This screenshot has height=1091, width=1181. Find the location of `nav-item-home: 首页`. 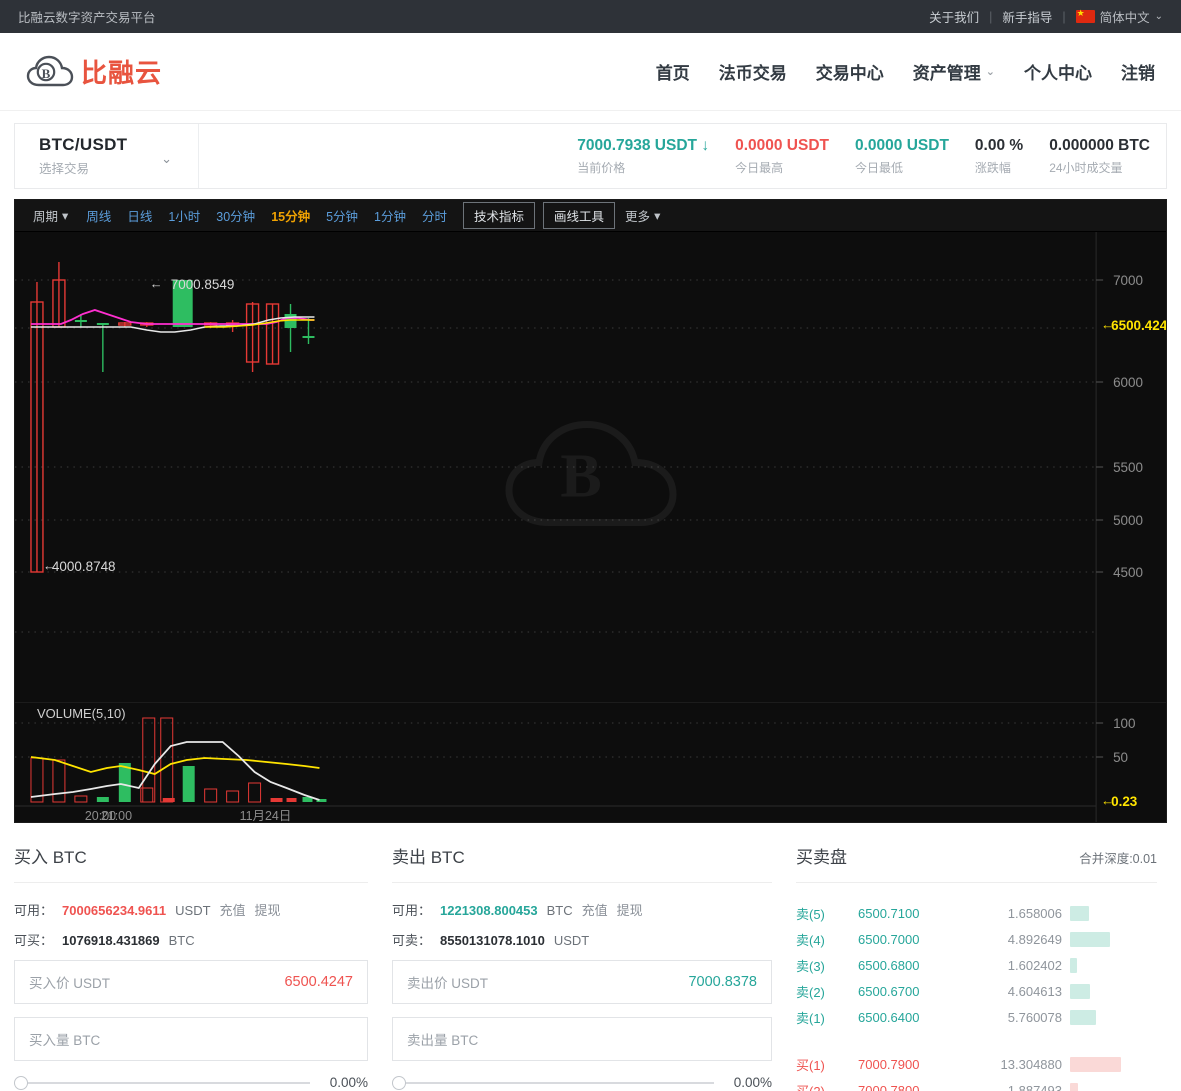

nav-item-home: 首页 is located at coordinates (673, 71).